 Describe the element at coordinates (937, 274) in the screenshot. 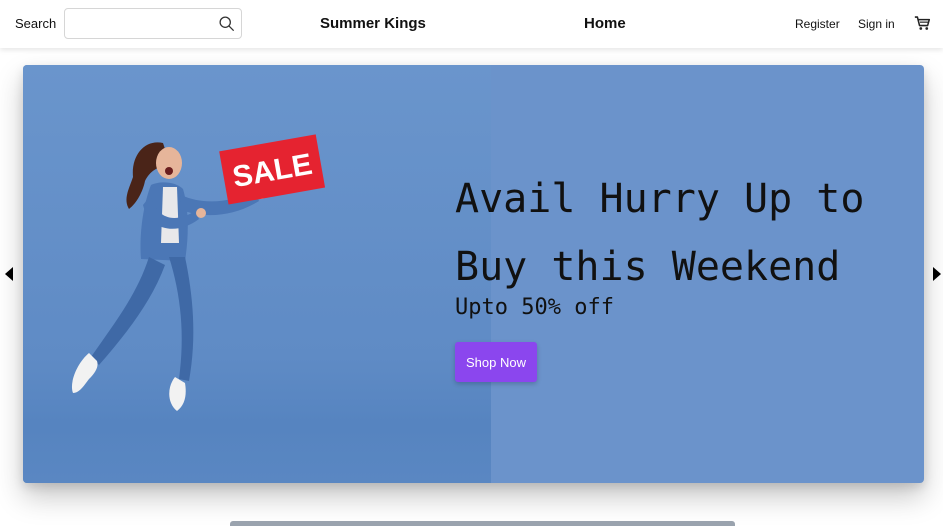

I see `carousel-next-icon` at that location.